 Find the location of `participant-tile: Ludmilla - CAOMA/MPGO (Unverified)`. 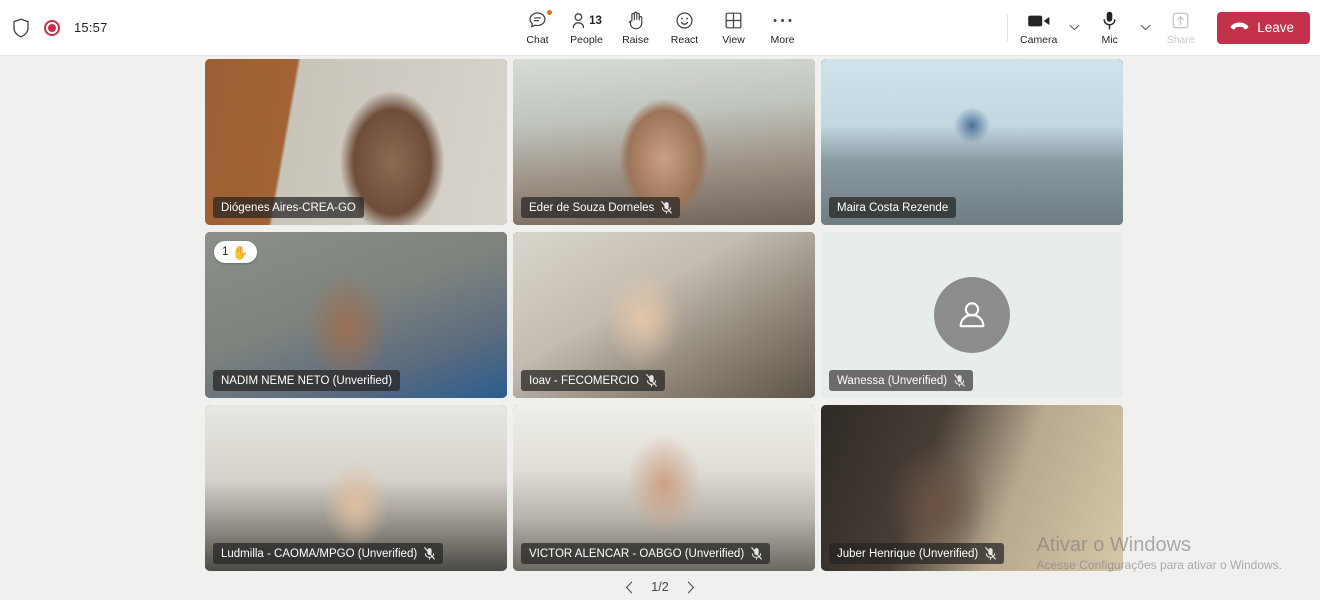

participant-tile: Ludmilla - CAOMA/MPGO (Unverified) is located at coordinates (356, 488).